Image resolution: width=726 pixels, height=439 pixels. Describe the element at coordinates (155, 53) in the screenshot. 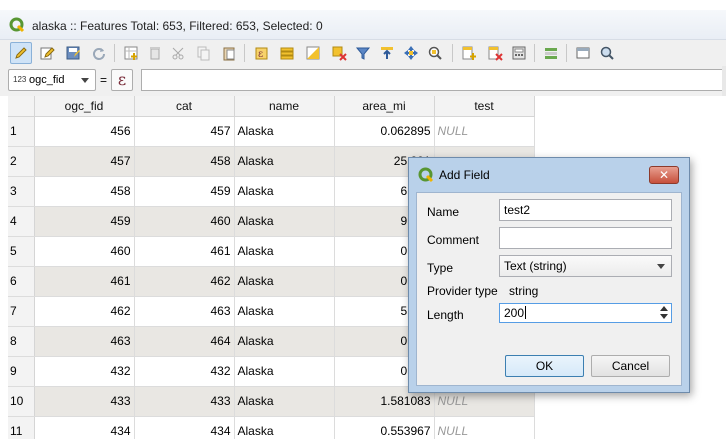

I see `delete-feature-icon` at that location.